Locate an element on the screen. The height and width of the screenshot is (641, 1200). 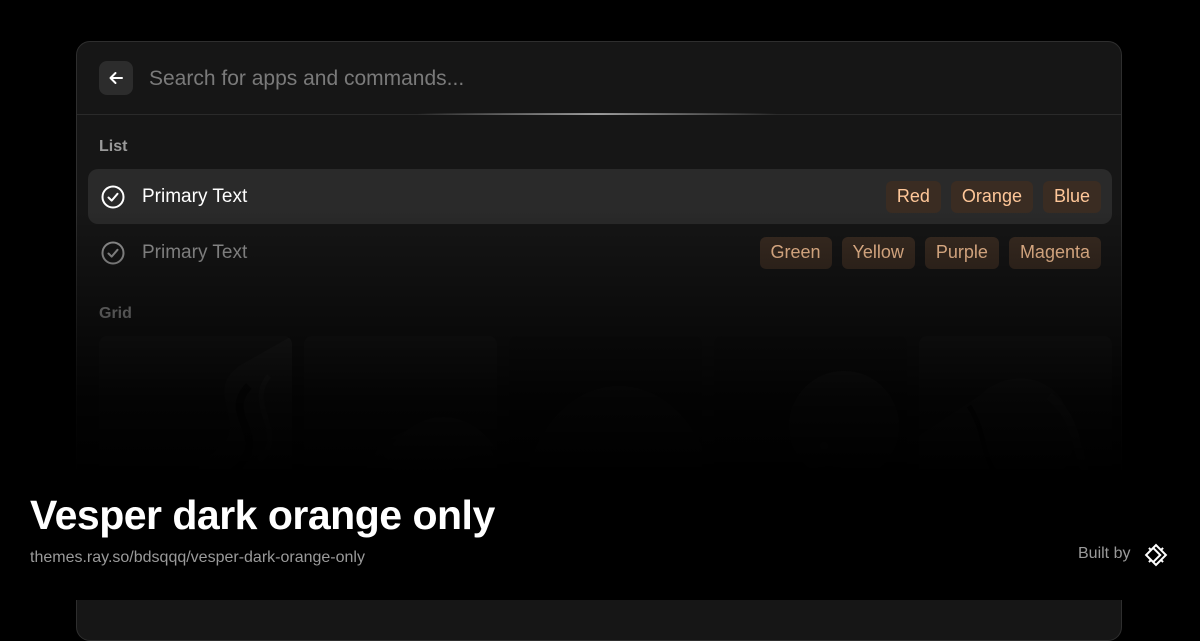
search-focus-glow is located at coordinates (597, 114).